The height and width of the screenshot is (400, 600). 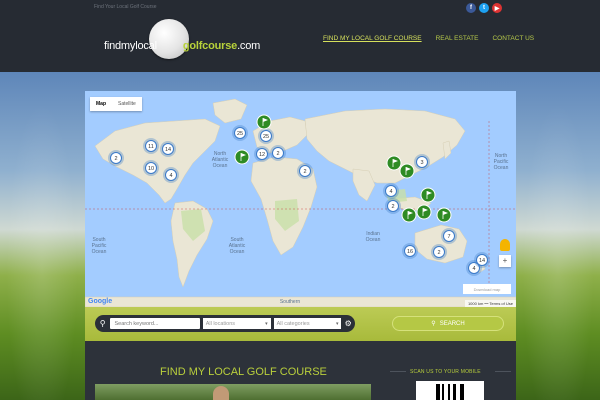 What do you see at coordinates (237, 246) in the screenshot?
I see `svg-text:SouthAtlanticOcean: South Atlantic Ocean` at bounding box center [237, 246].